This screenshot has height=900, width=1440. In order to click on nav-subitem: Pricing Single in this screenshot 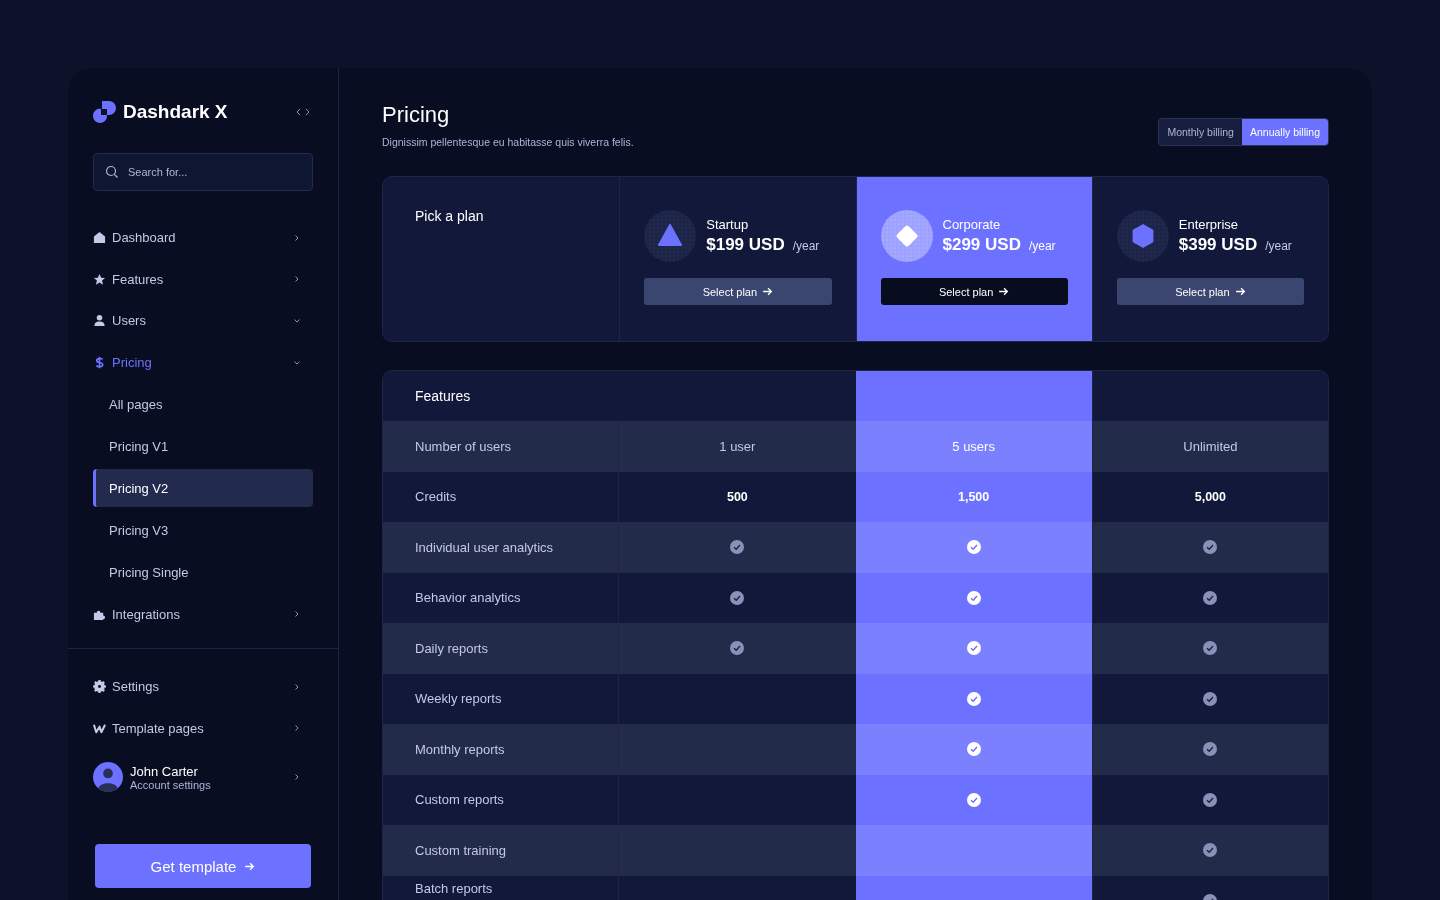, I will do `click(203, 572)`.